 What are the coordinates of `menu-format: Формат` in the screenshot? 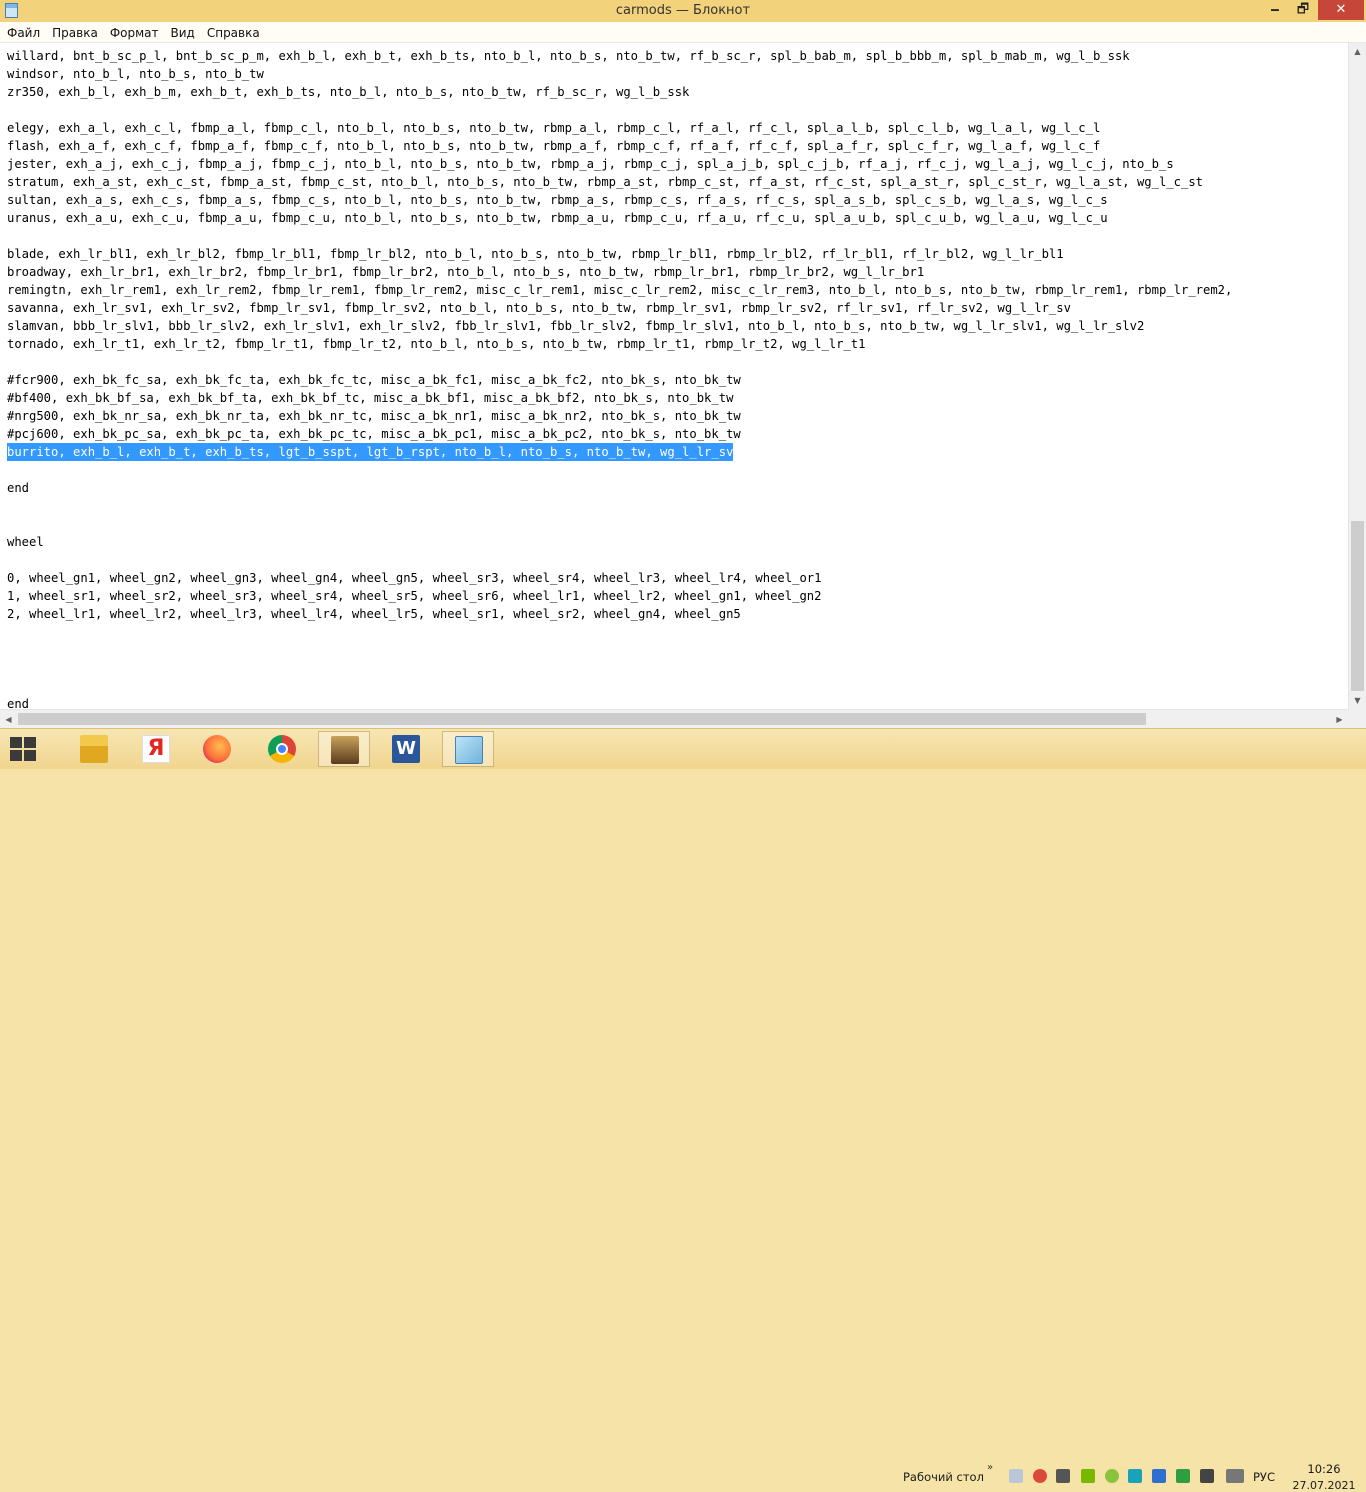 It's located at (134, 33).